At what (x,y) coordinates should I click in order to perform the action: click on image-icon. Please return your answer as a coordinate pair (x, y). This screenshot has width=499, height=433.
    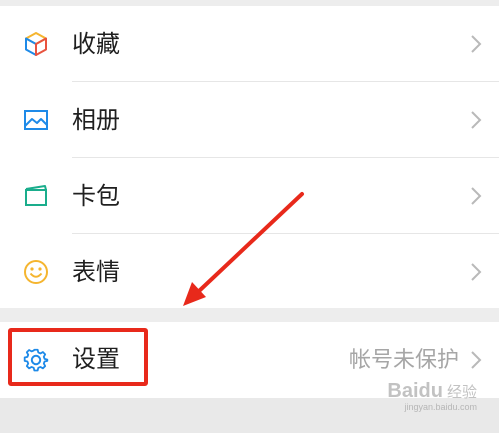
    Looking at the image, I should click on (36, 120).